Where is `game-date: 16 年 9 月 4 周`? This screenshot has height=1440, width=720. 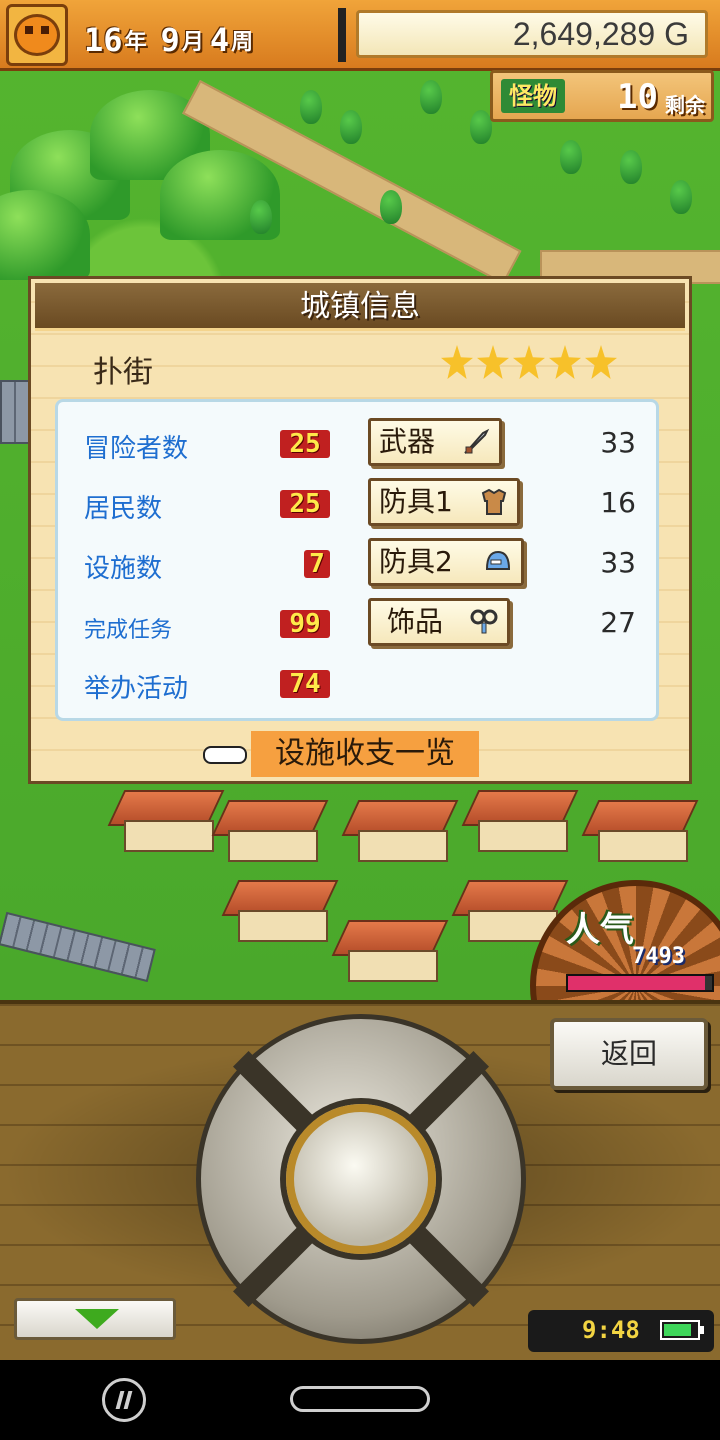 game-date: 16 年 9 月 4 周 is located at coordinates (175, 36).